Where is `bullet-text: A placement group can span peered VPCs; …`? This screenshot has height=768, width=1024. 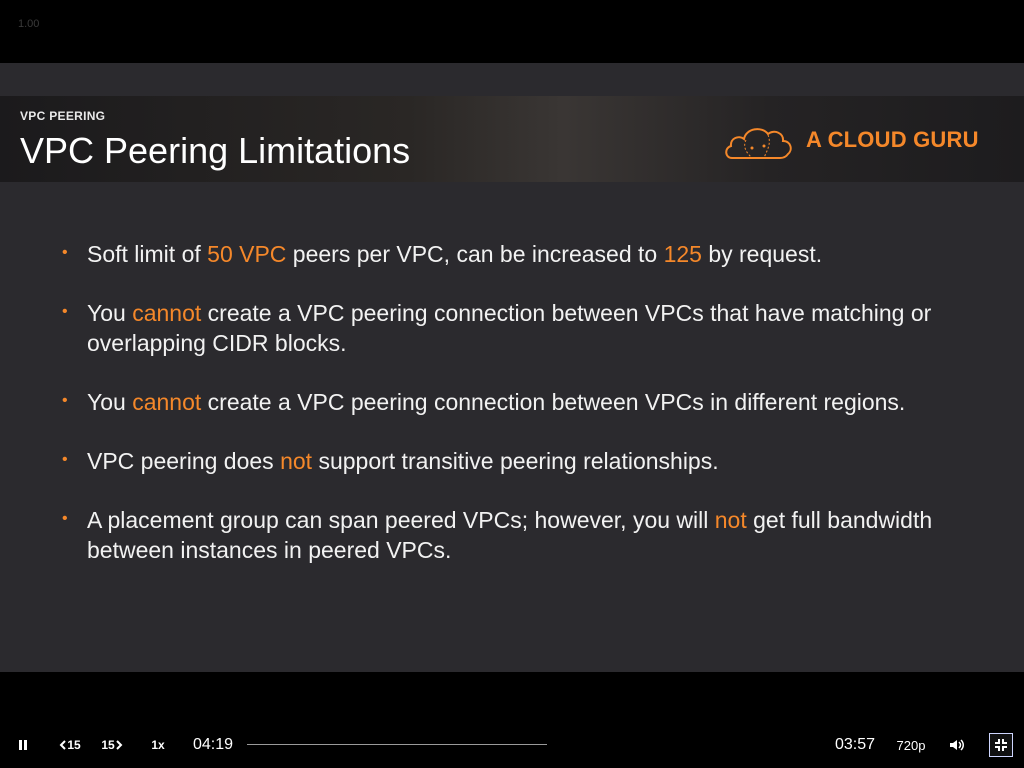
bullet-text: A placement group can span peered VPCs; … is located at coordinates (401, 520).